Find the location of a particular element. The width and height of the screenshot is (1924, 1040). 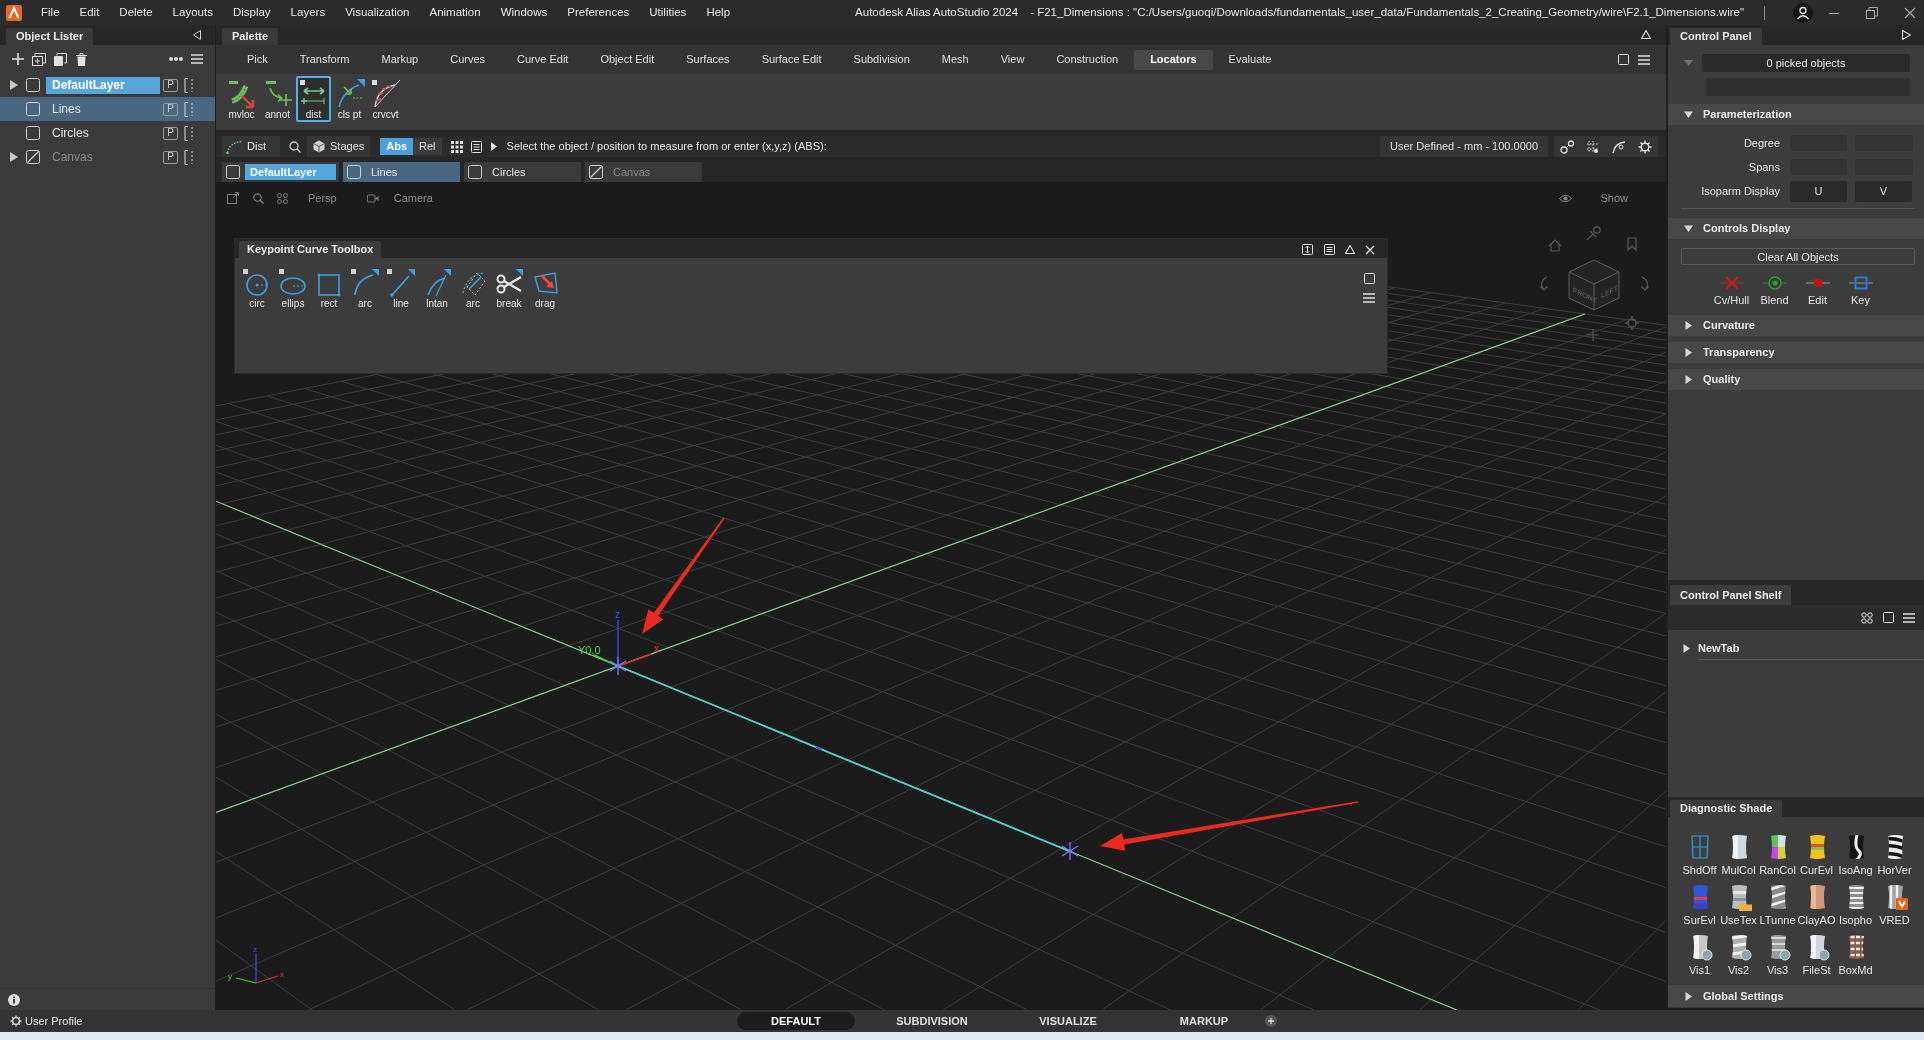

more-icon is located at coordinates (176, 59).